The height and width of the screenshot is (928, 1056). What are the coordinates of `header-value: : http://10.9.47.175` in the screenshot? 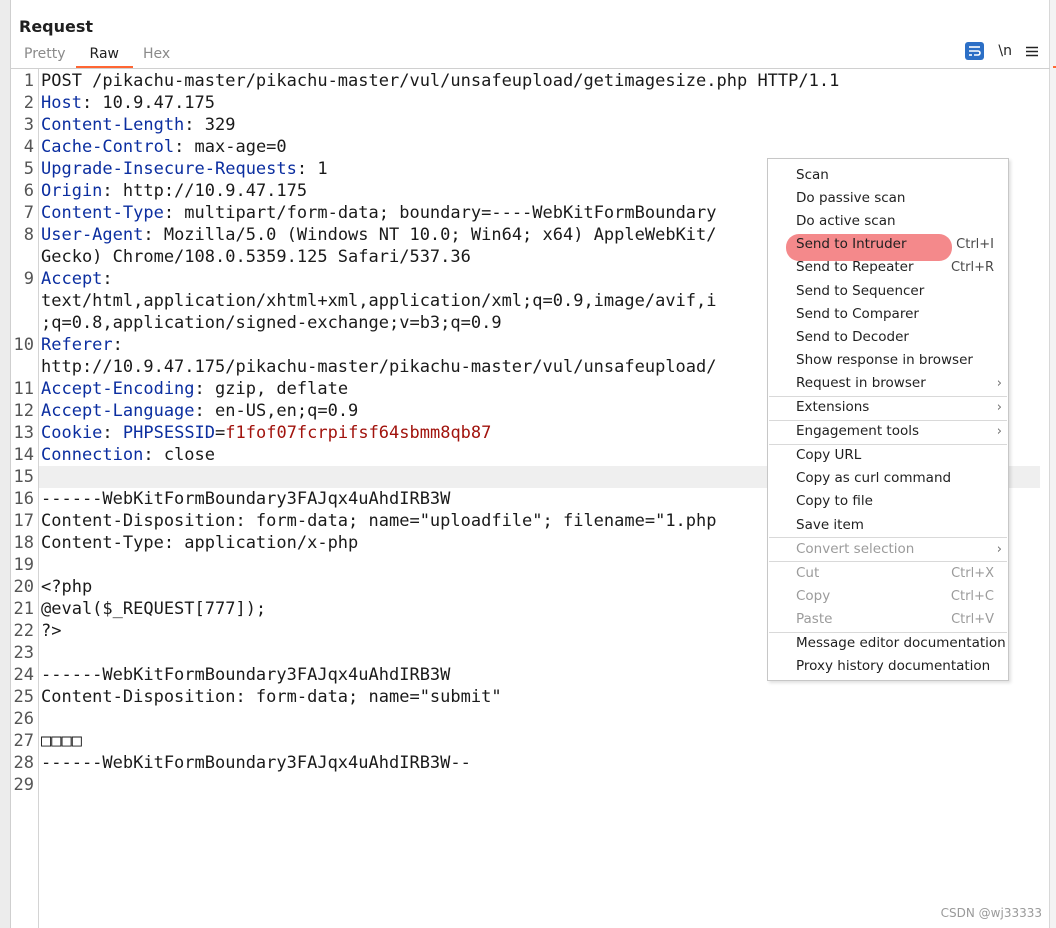 It's located at (205, 191).